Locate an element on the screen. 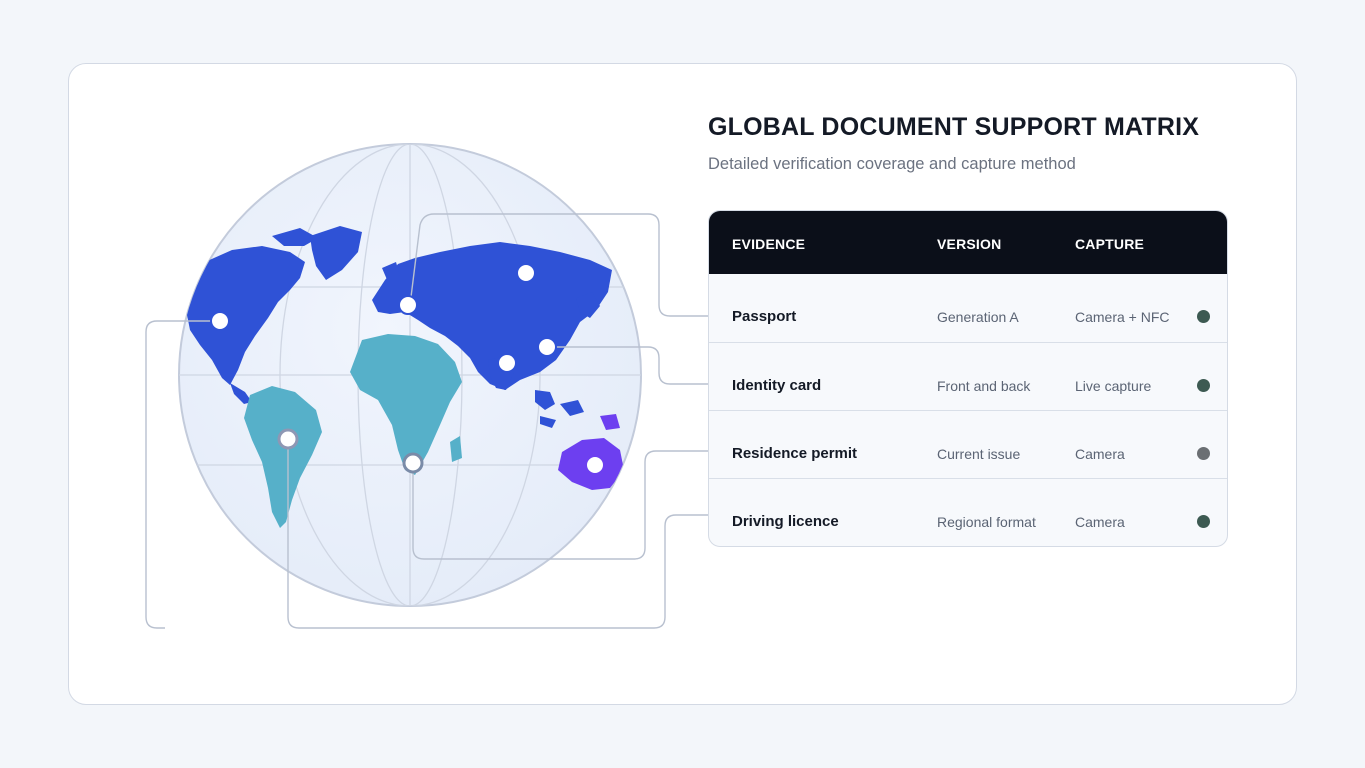 Image resolution: width=1365 pixels, height=768 pixels. cell-evidence: Identity card is located at coordinates (777, 385).